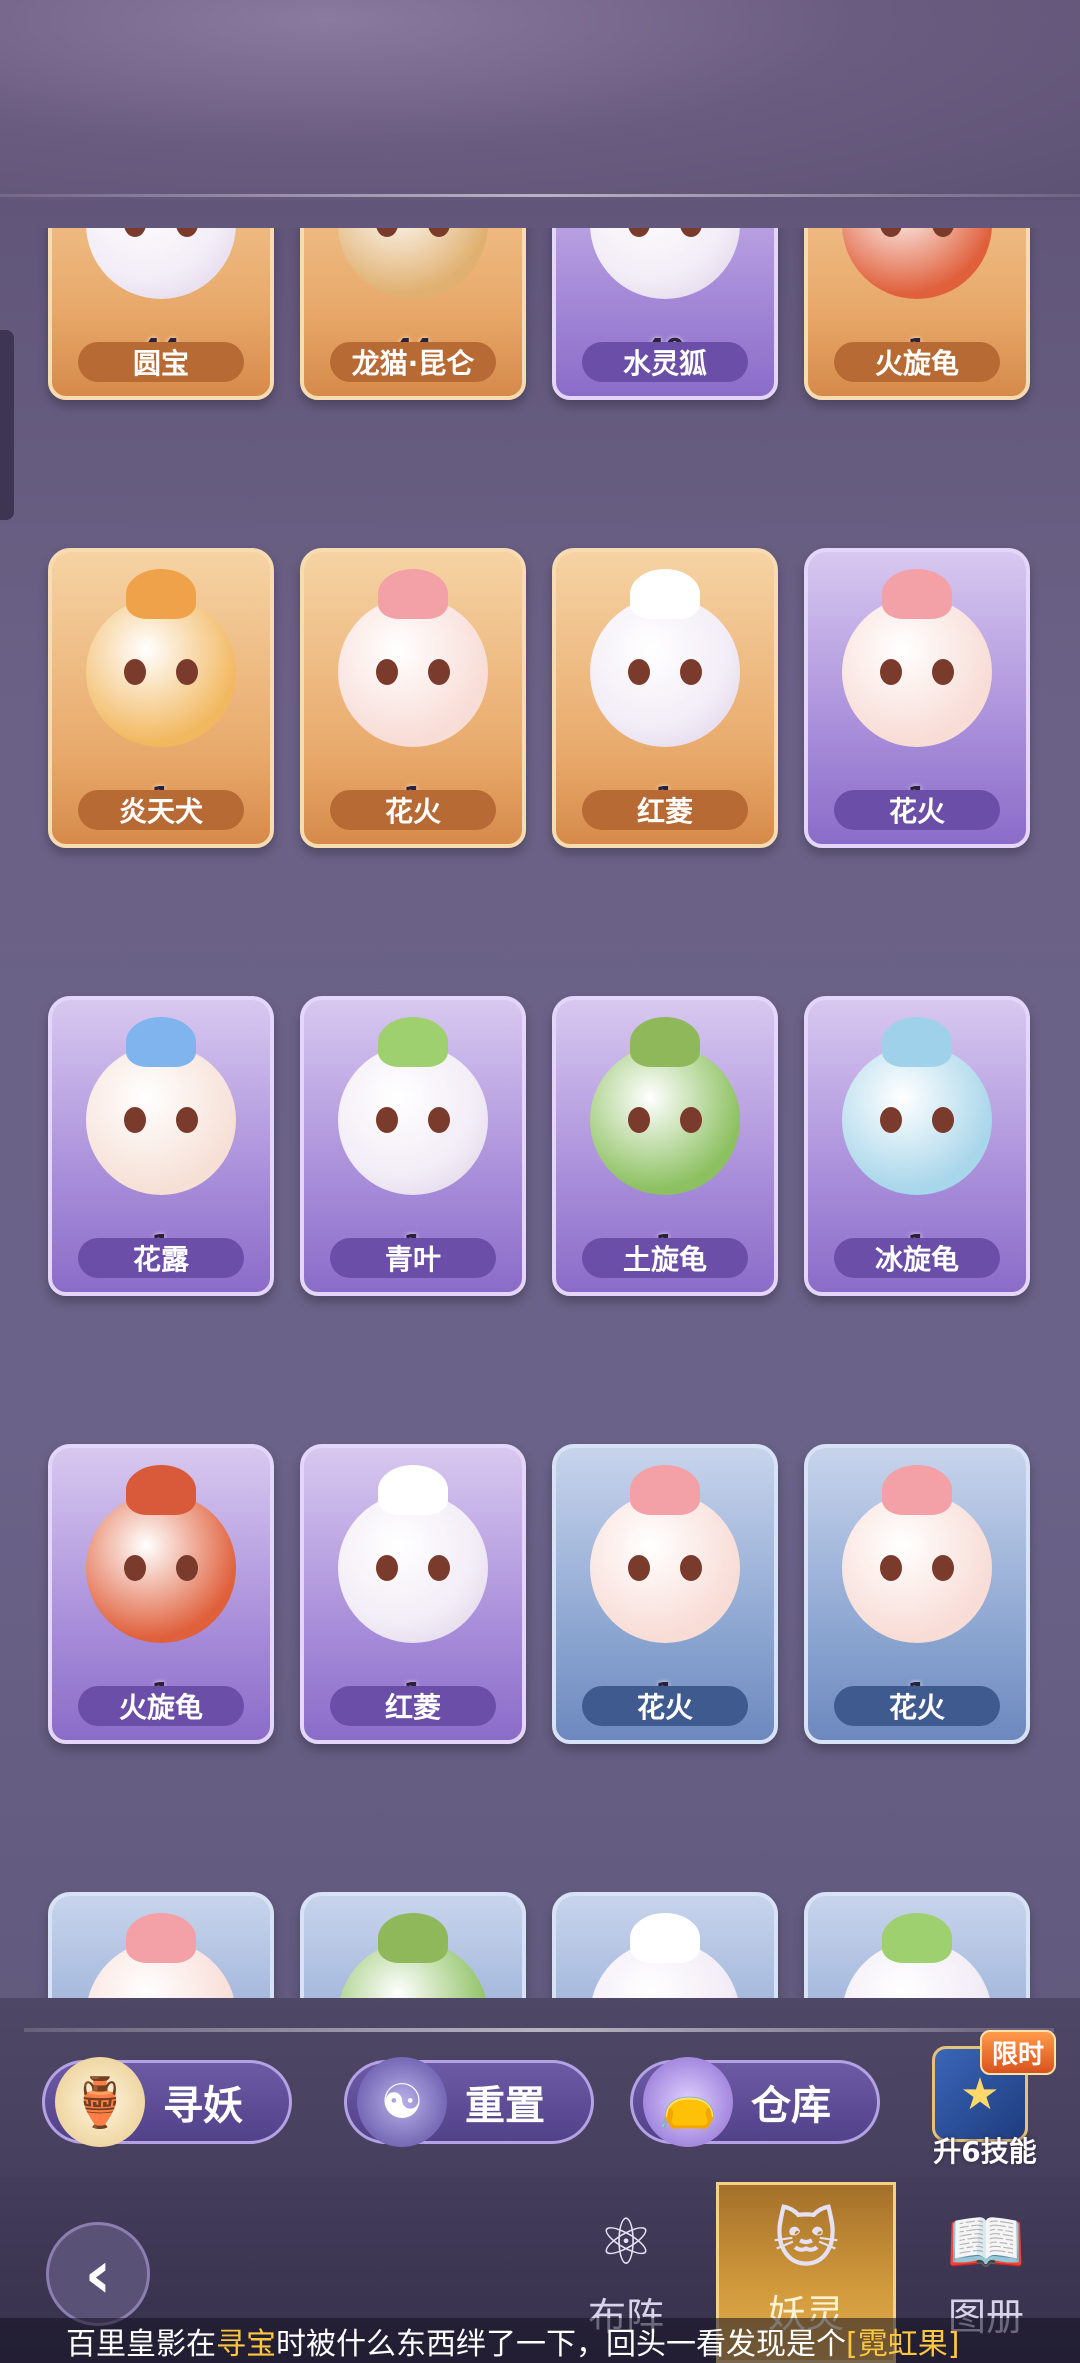 The image size is (1080, 2363). I want to click on water-fox-icon, so click(665, 276).